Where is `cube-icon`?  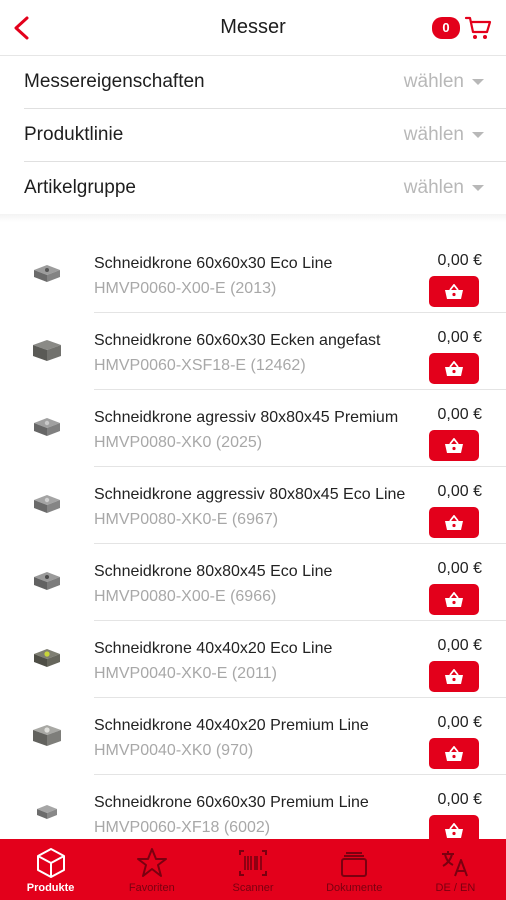 cube-icon is located at coordinates (50, 863).